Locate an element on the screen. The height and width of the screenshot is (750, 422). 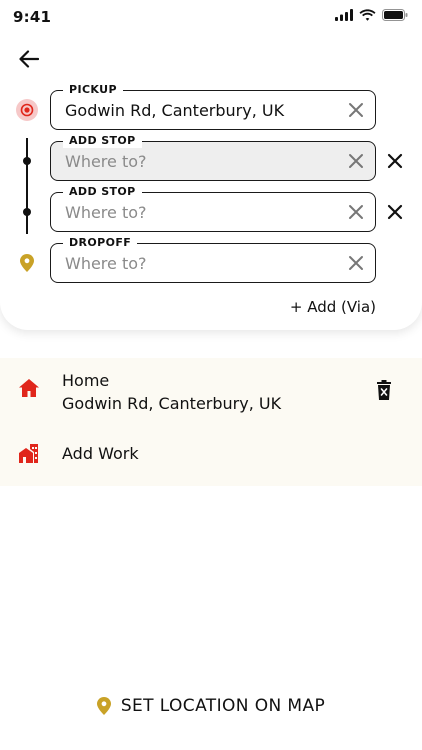
home-address: Godwin Rd, Canterbury, UK is located at coordinates (172, 403).